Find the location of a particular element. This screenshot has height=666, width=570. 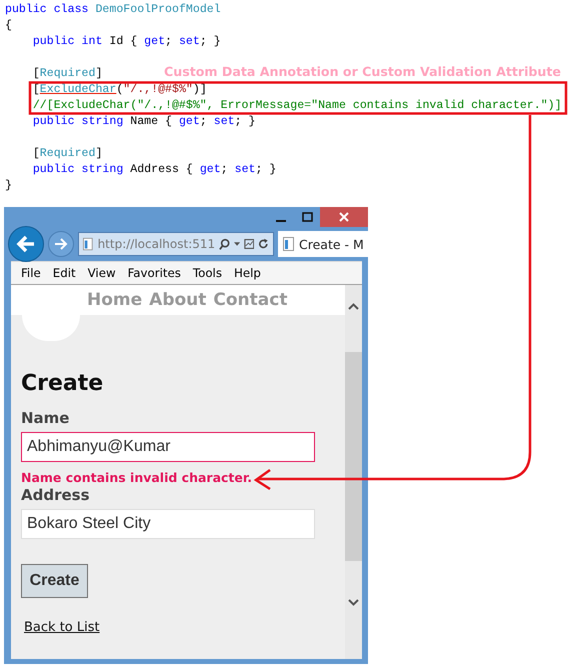

left-arrow-icon is located at coordinates (26, 244).